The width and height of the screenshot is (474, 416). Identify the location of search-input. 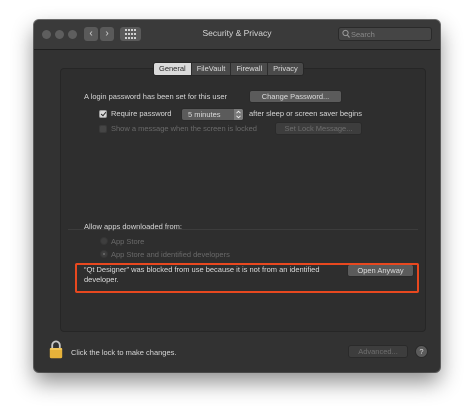
(390, 34).